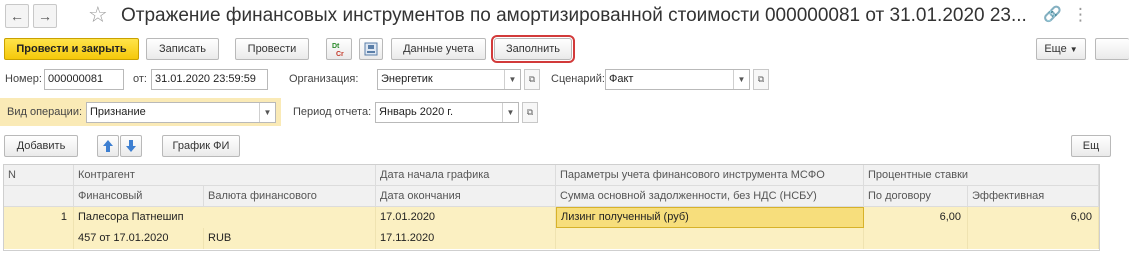 Image resolution: width=1129 pixels, height=255 pixels. Describe the element at coordinates (438, 49) in the screenshot. I see `accounting-data-button: Данные учета` at that location.